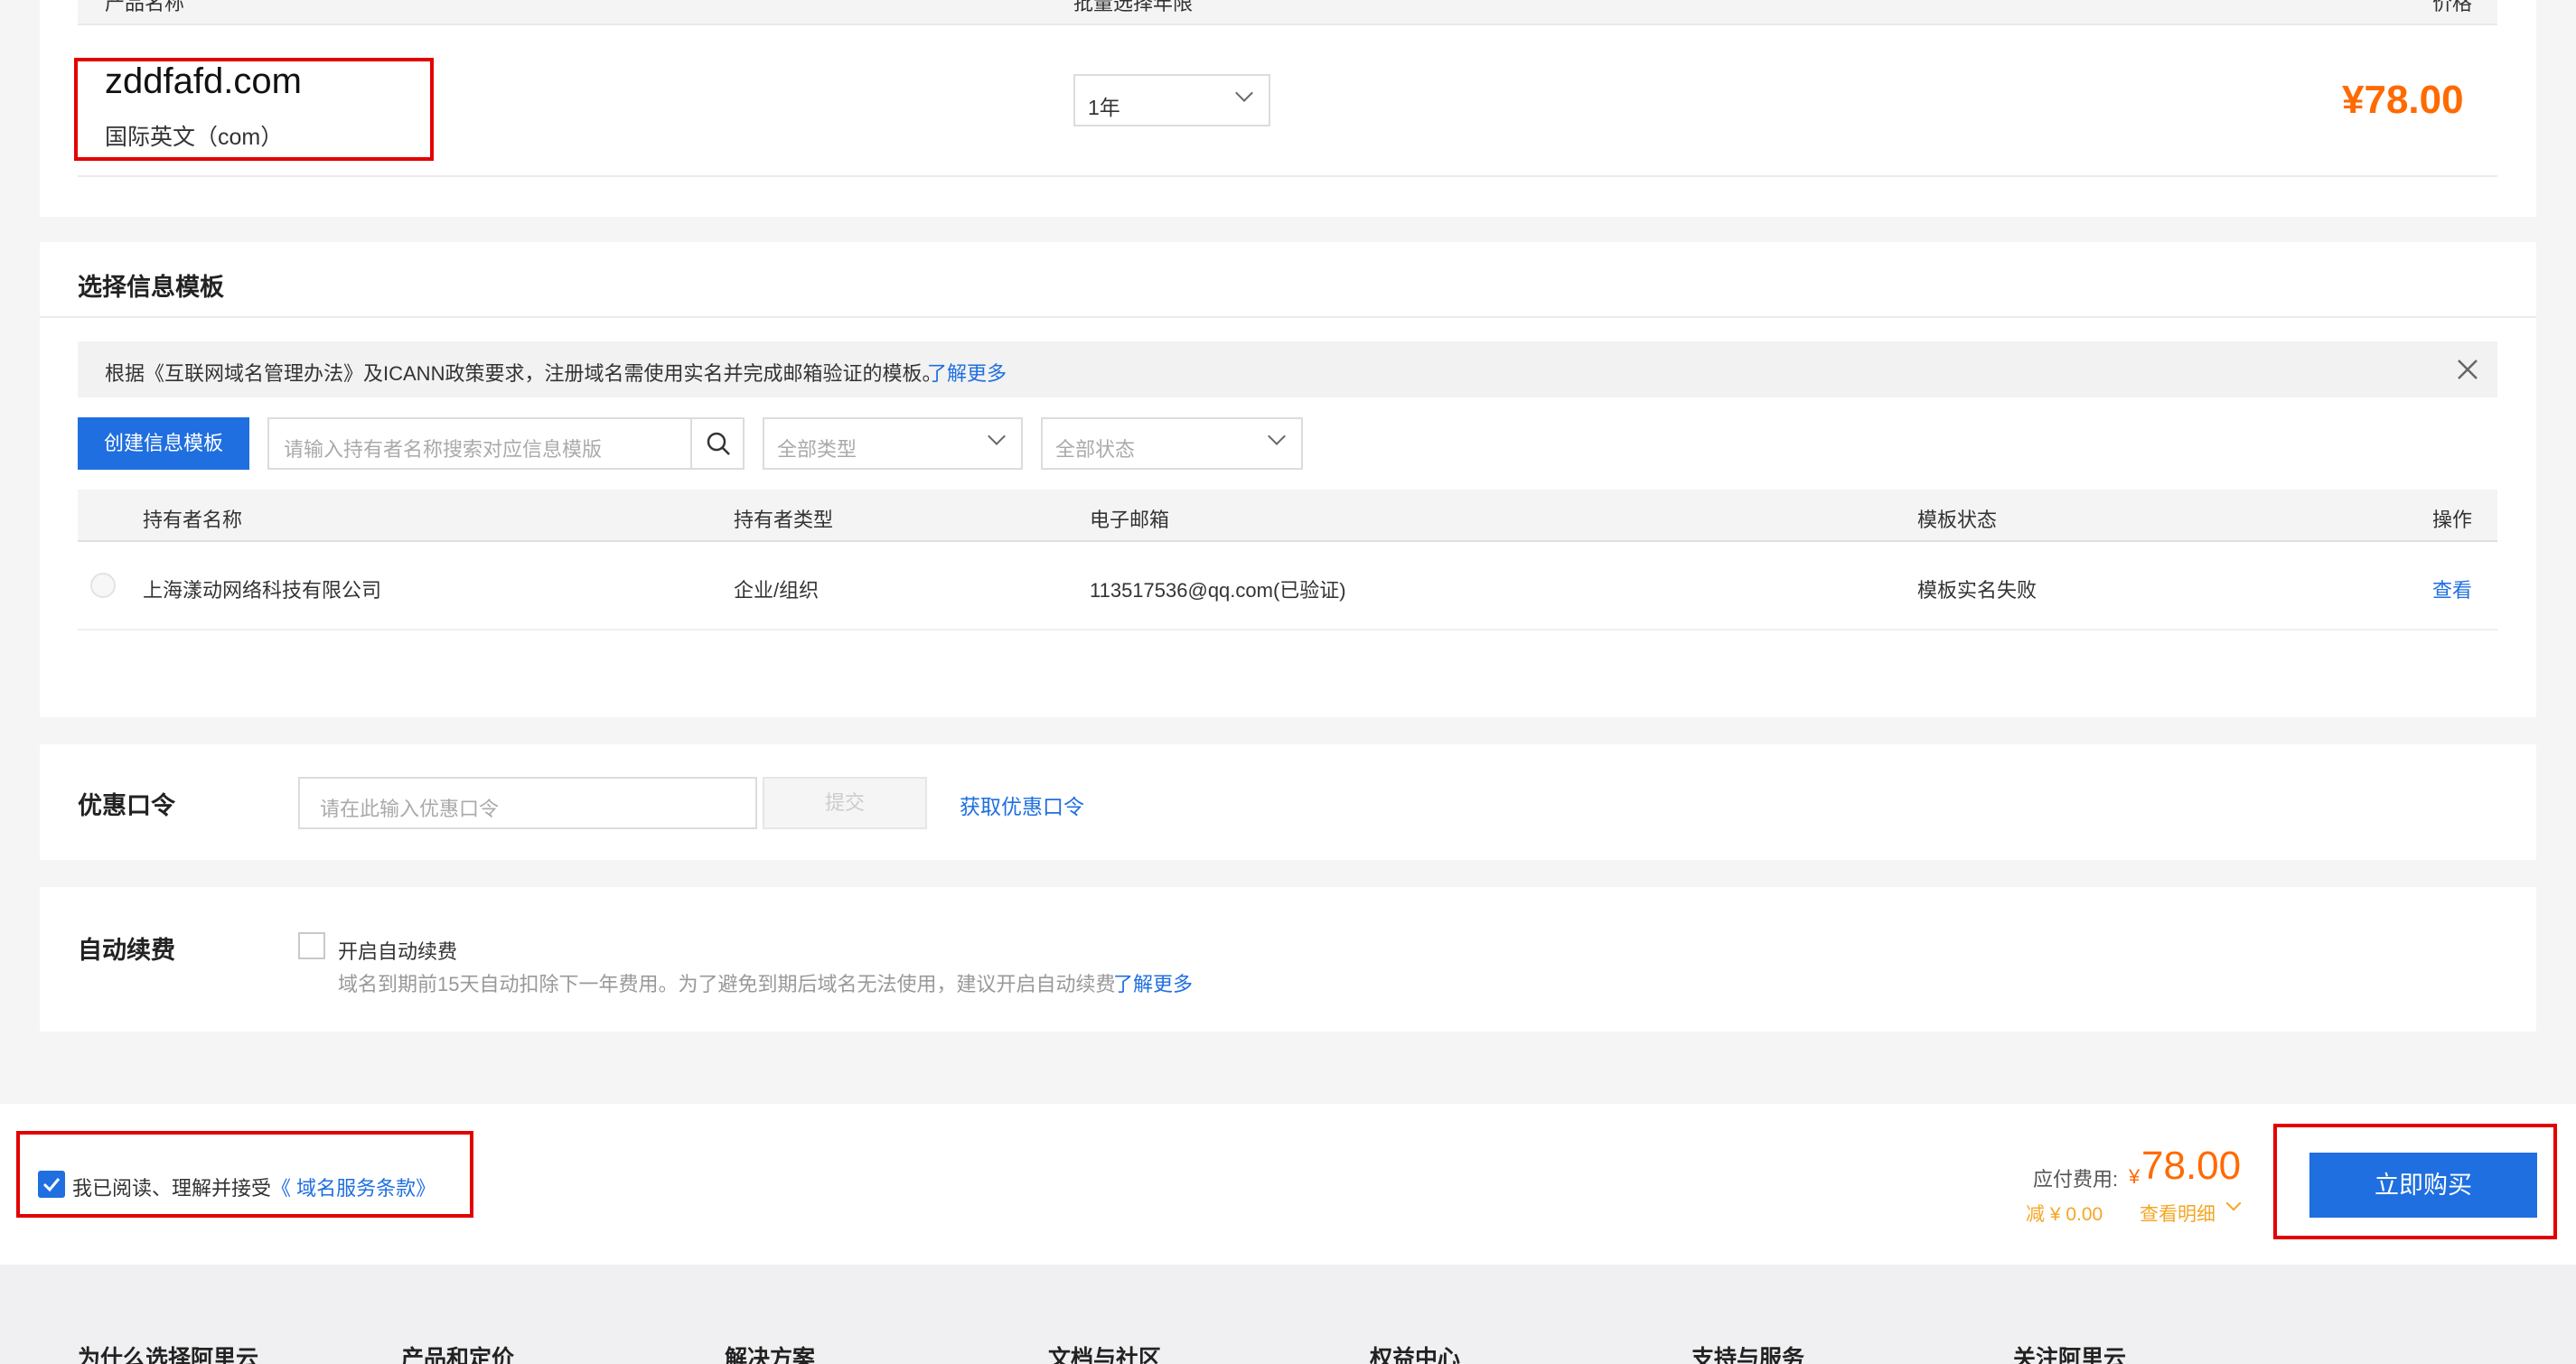 Image resolution: width=2576 pixels, height=1364 pixels. Describe the element at coordinates (1288, 1314) in the screenshot. I see `site-footer` at that location.